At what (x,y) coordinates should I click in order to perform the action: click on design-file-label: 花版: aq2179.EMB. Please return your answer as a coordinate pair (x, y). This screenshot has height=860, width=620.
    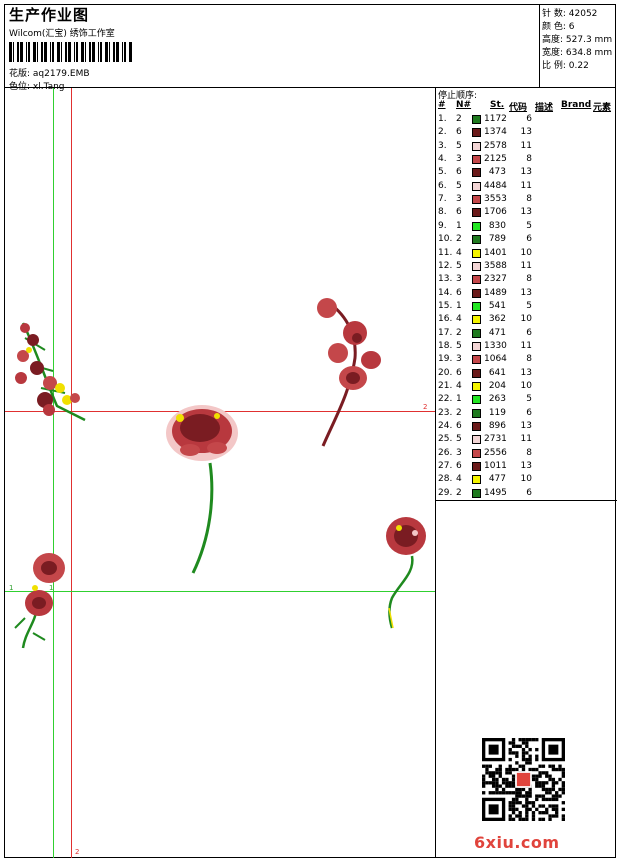
    Looking at the image, I should click on (49, 74).